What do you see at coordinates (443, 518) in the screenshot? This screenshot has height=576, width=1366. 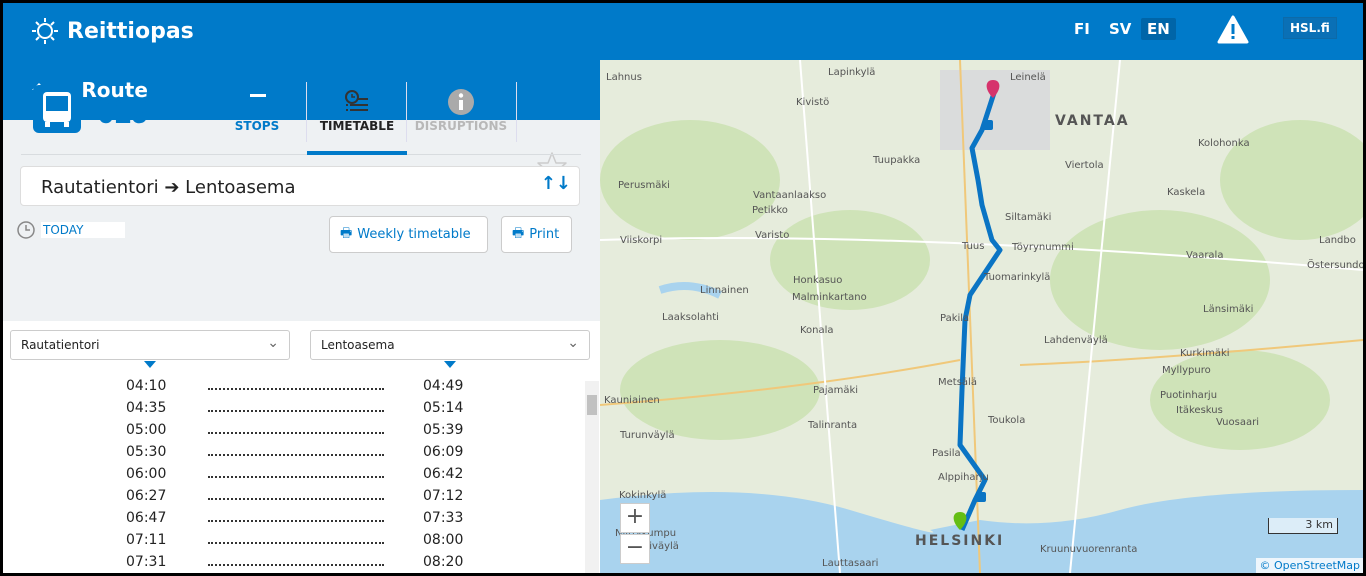 I see `arrival-time: 07:33` at bounding box center [443, 518].